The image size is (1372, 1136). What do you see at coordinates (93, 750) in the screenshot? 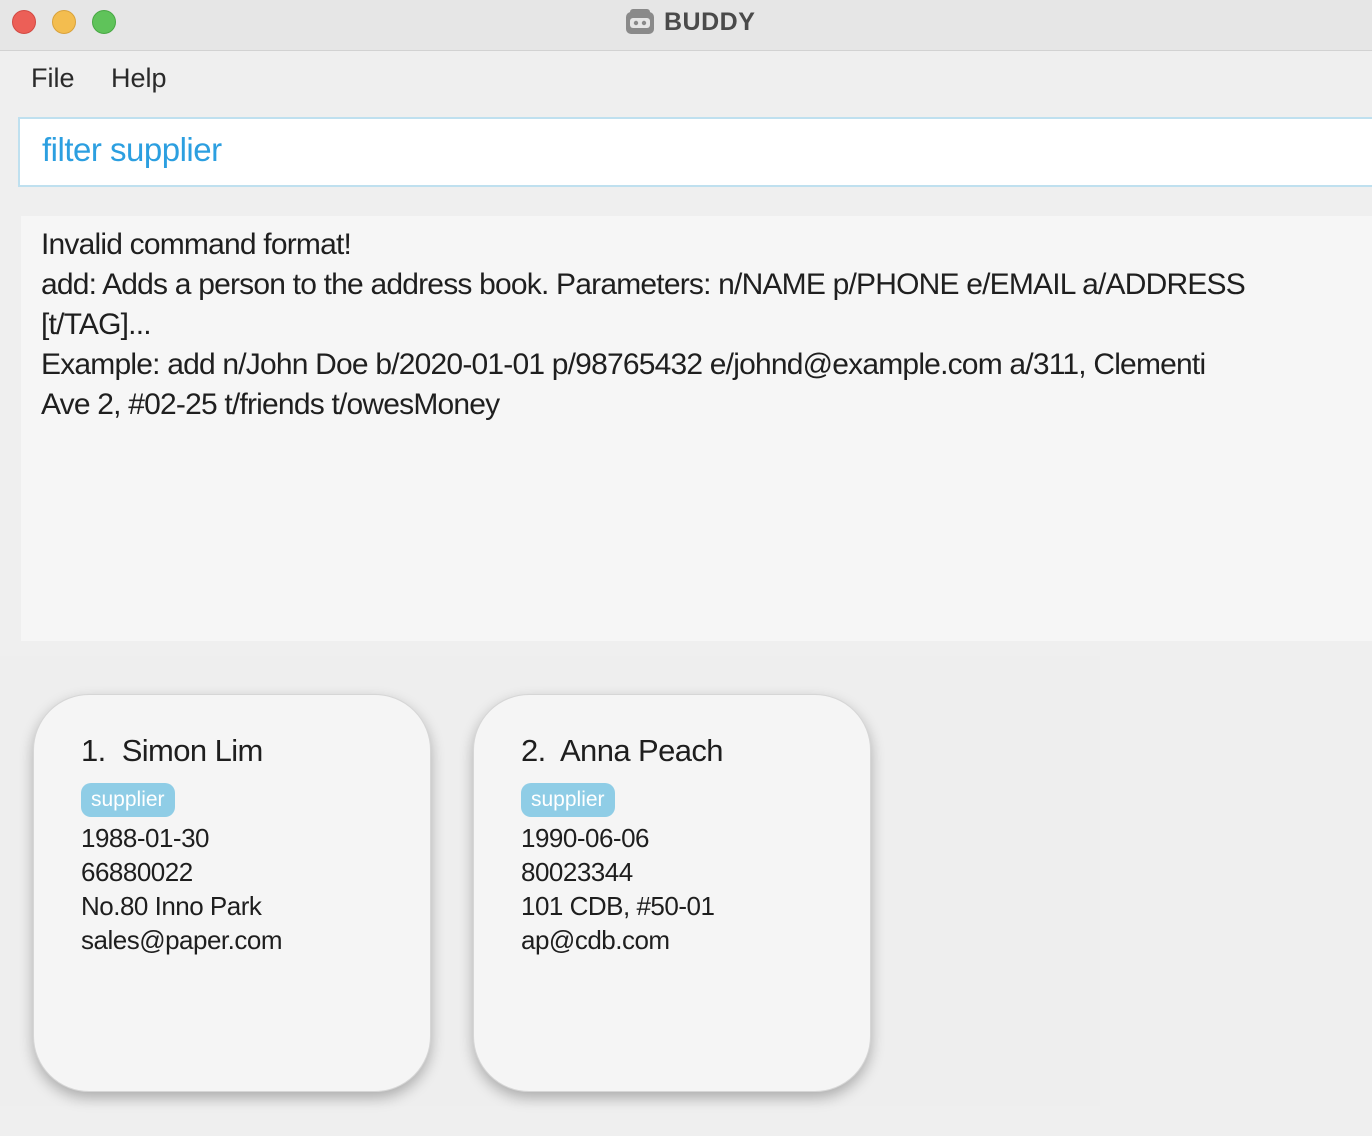
I see `person-index: 1.` at bounding box center [93, 750].